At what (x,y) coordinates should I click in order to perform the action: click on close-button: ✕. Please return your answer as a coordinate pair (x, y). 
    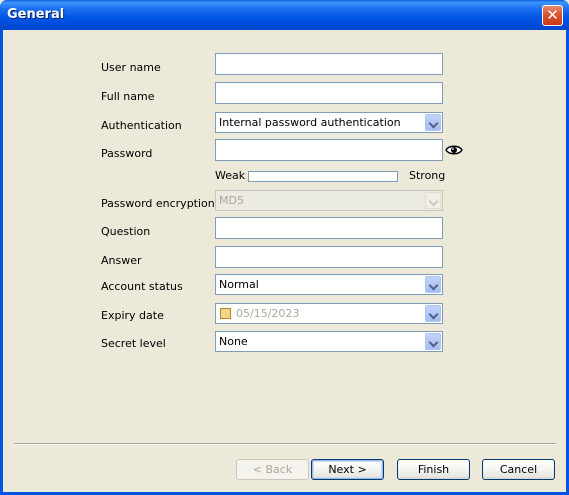
    Looking at the image, I should click on (552, 15).